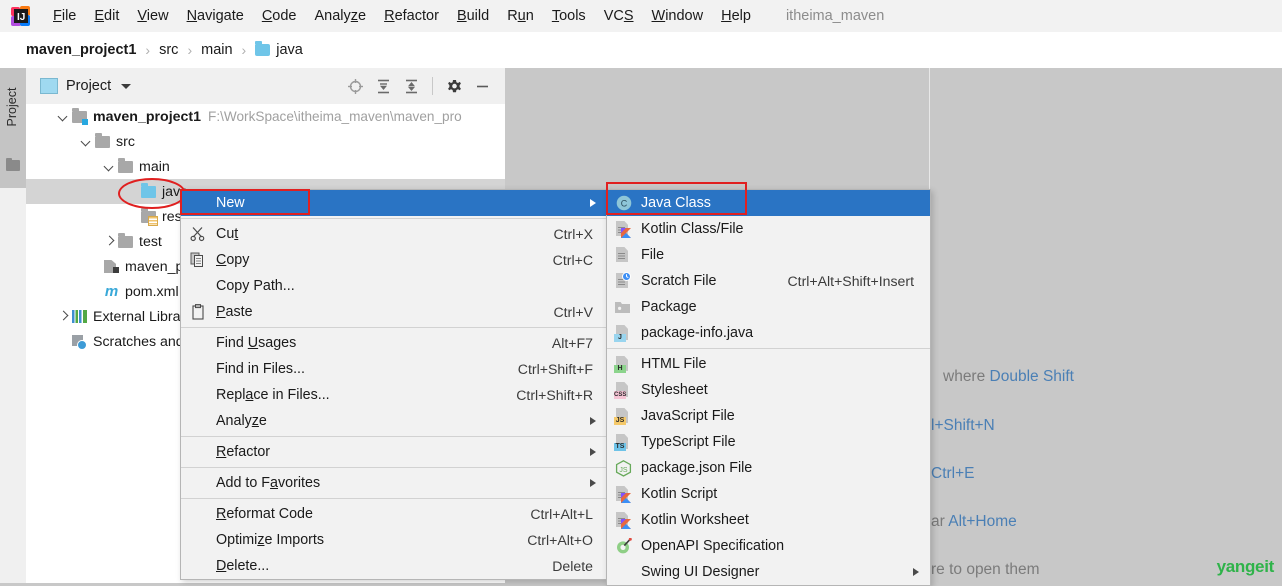 This screenshot has height=586, width=1282. What do you see at coordinates (768, 546) in the screenshot?
I see `submenu-item-openapi-specification: OpenAPI Specification` at bounding box center [768, 546].